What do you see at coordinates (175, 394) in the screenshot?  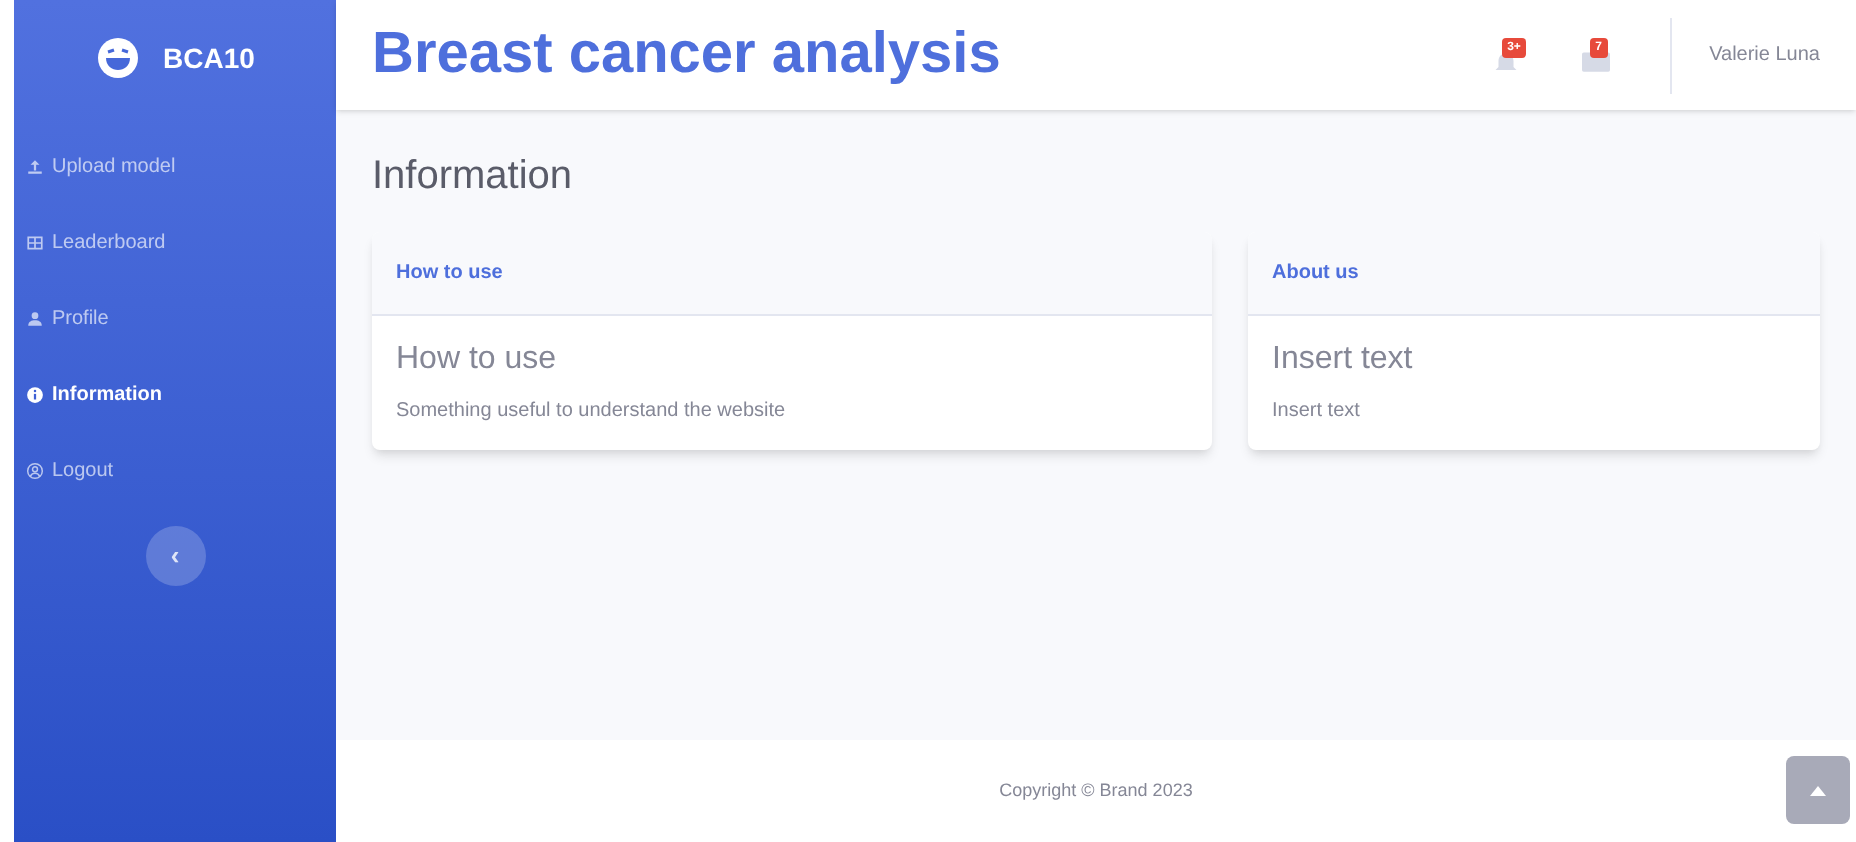 I see `sidebar-item: Information` at bounding box center [175, 394].